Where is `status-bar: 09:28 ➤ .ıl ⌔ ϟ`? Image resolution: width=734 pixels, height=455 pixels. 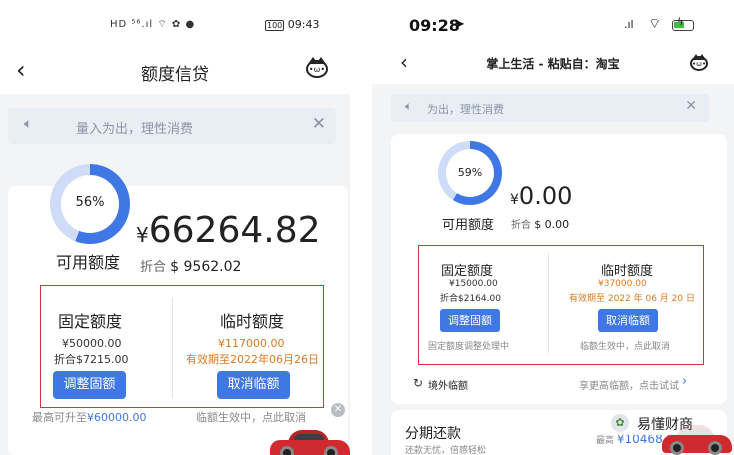
status-bar: 09:28 ➤ .ıl ⌔ ϟ is located at coordinates (553, 22).